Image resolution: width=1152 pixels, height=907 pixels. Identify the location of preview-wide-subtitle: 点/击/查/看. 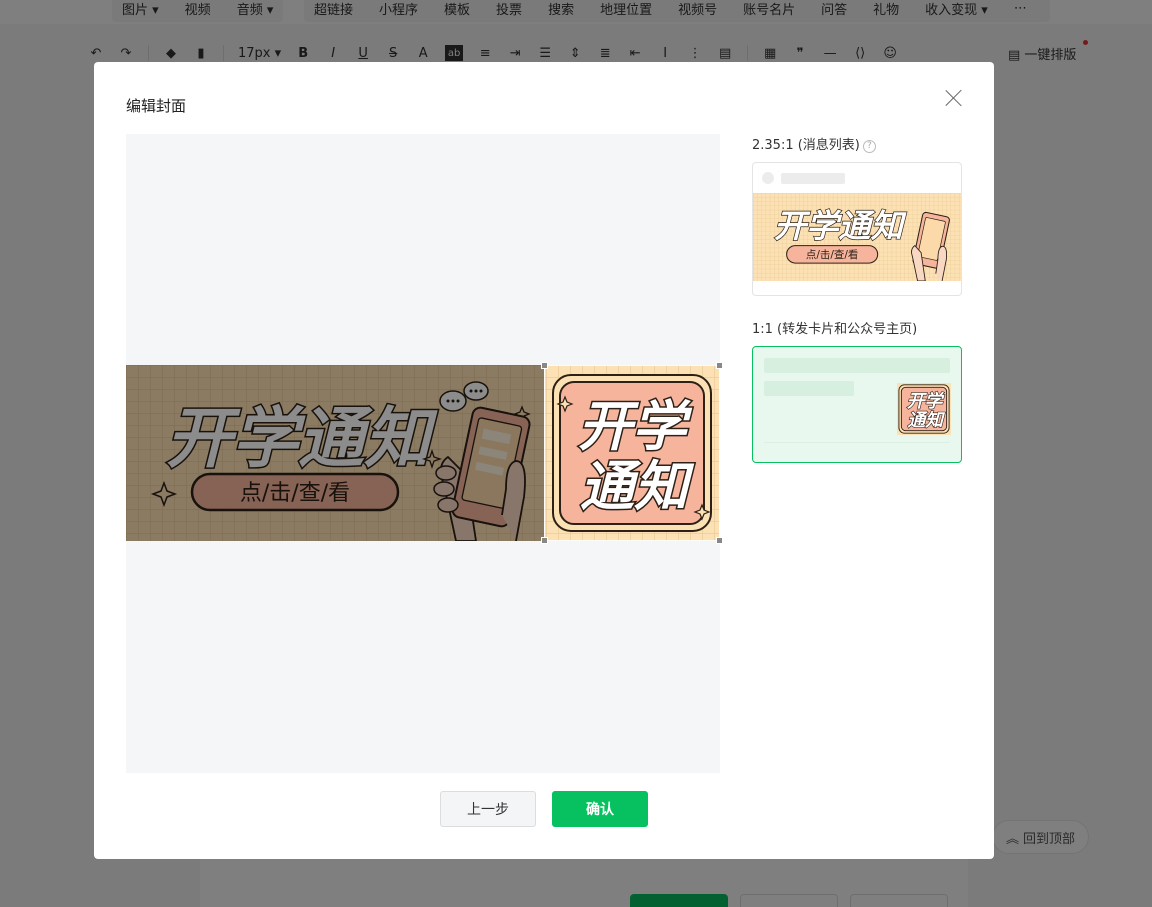
(832, 254).